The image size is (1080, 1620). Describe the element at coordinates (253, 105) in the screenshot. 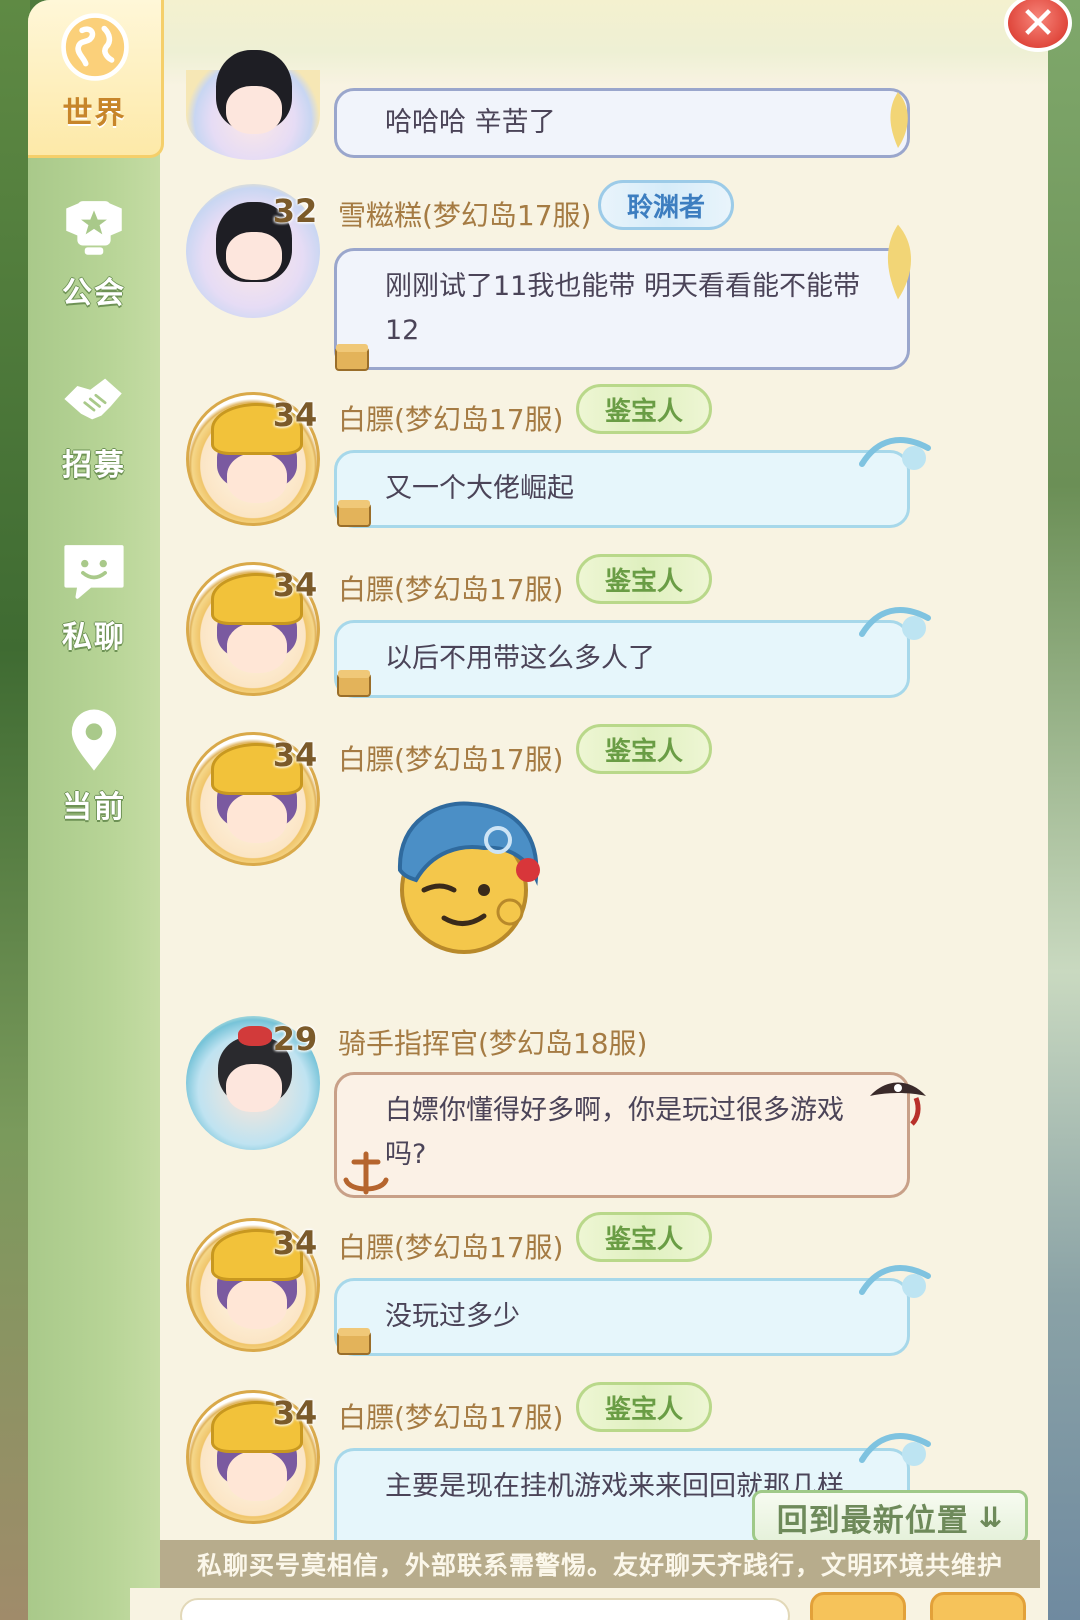

I see `avatar` at that location.